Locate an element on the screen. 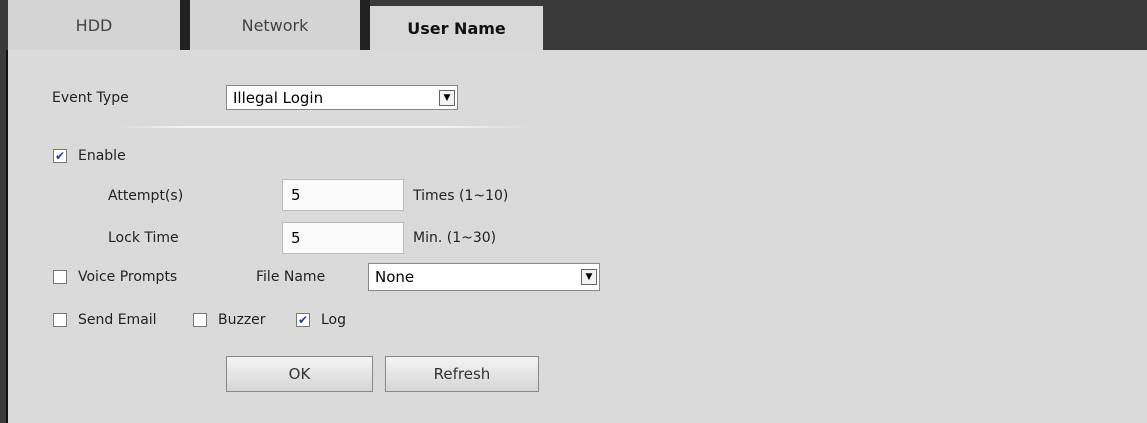 This screenshot has width=1147, height=423. tab-hdd: HDD is located at coordinates (94, 25).